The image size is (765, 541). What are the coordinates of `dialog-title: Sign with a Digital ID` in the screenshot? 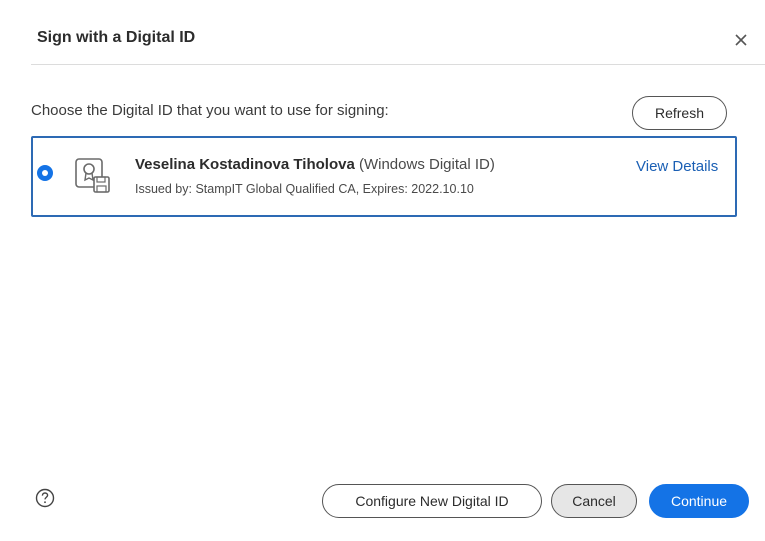 It's located at (116, 37).